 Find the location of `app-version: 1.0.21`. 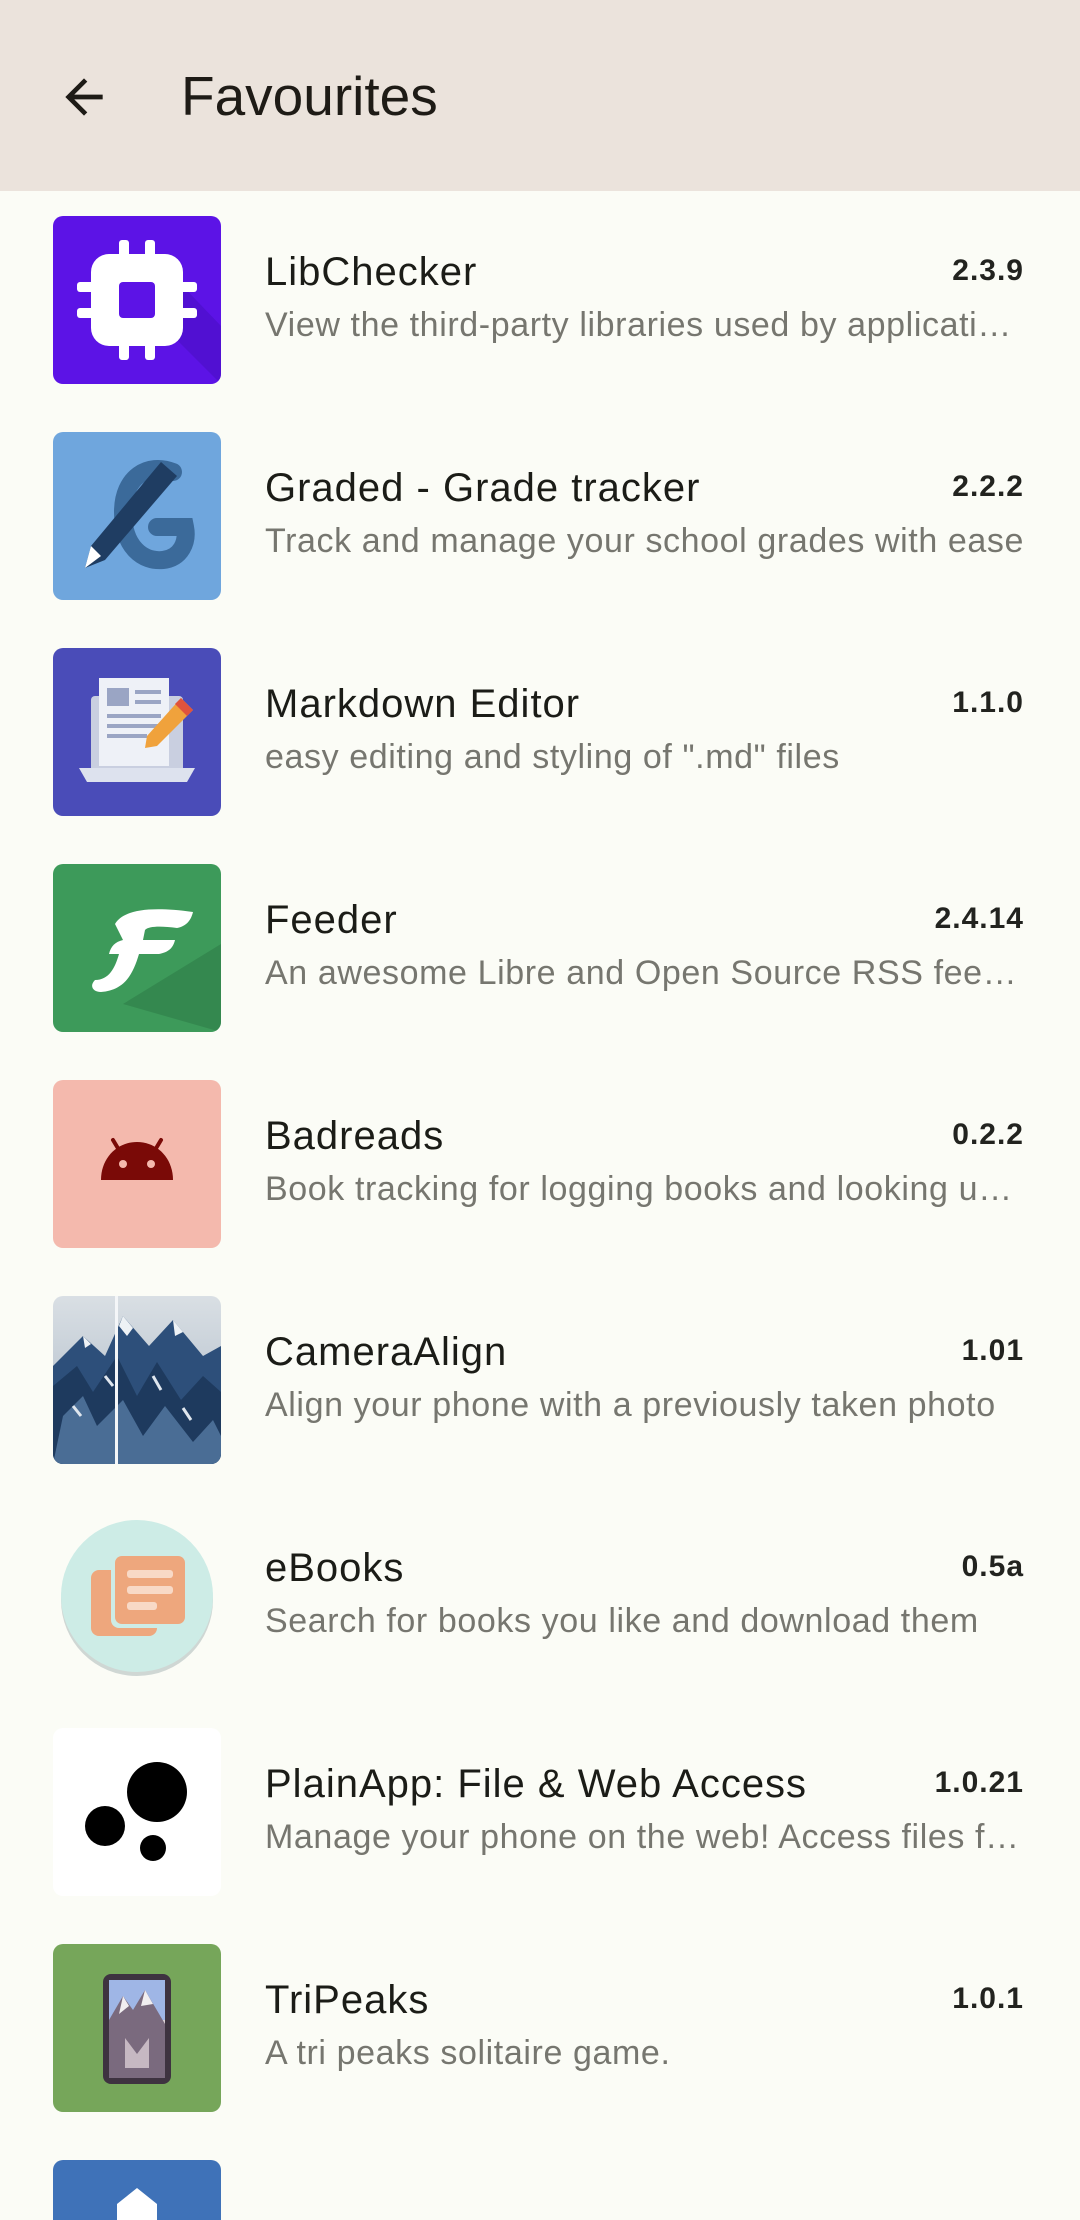

app-version: 1.0.21 is located at coordinates (979, 1782).